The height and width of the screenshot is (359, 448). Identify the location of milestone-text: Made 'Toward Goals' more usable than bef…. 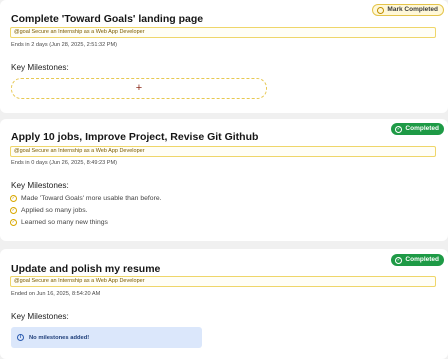
(91, 198).